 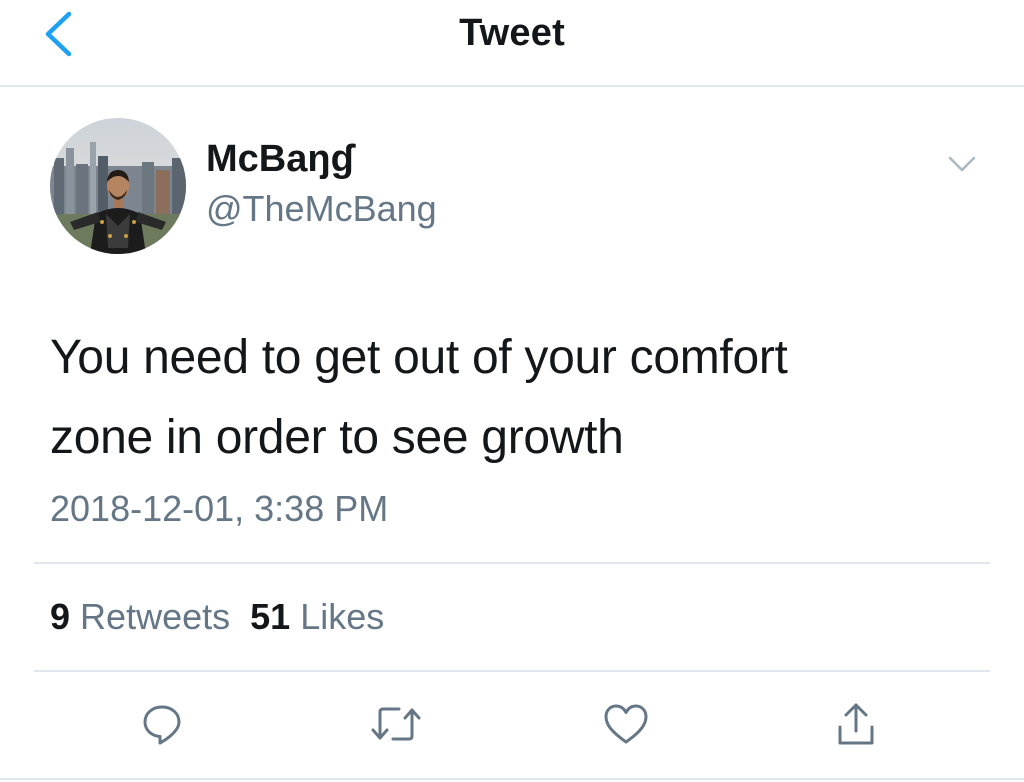 What do you see at coordinates (321, 209) in the screenshot?
I see `user-handle: @TheMcBang` at bounding box center [321, 209].